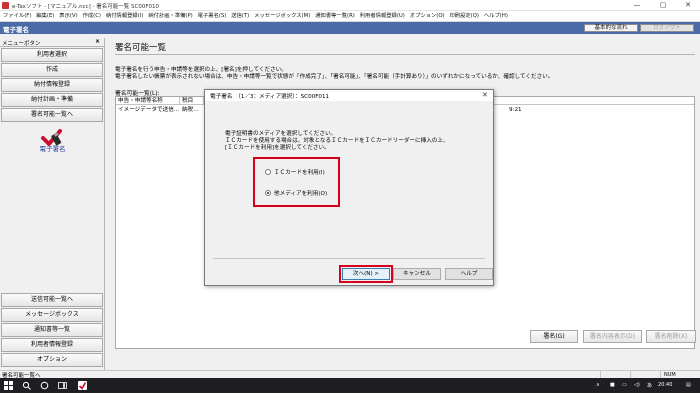  What do you see at coordinates (649, 385) in the screenshot?
I see `ime-icon: あ` at bounding box center [649, 385].